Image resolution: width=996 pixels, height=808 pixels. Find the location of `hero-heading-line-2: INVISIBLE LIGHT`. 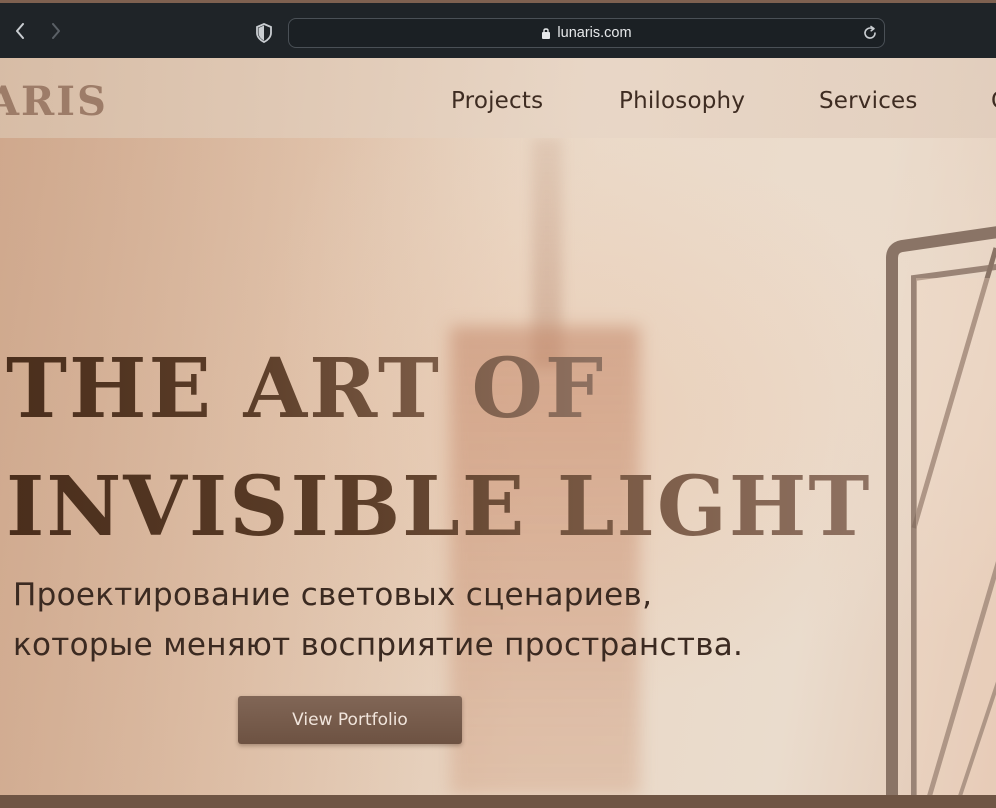

hero-heading-line-2: INVISIBLE LIGHT is located at coordinates (439, 507).